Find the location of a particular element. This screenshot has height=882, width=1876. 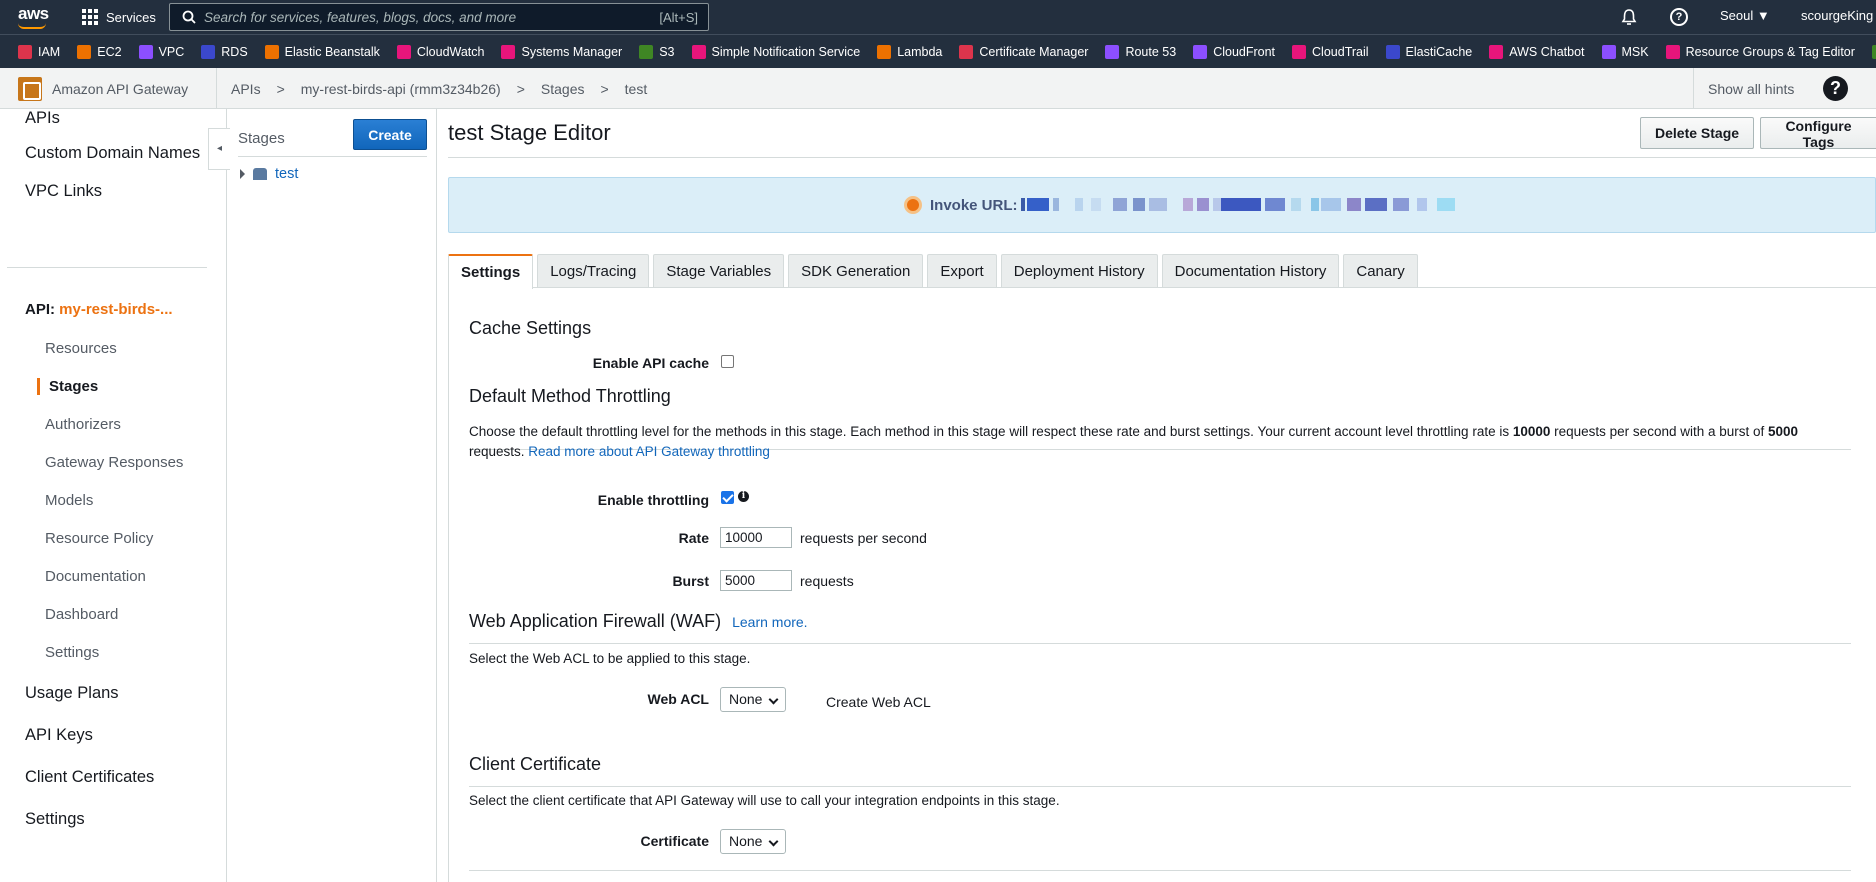

show-all-hints-button: Show all hints is located at coordinates (1746, 88).